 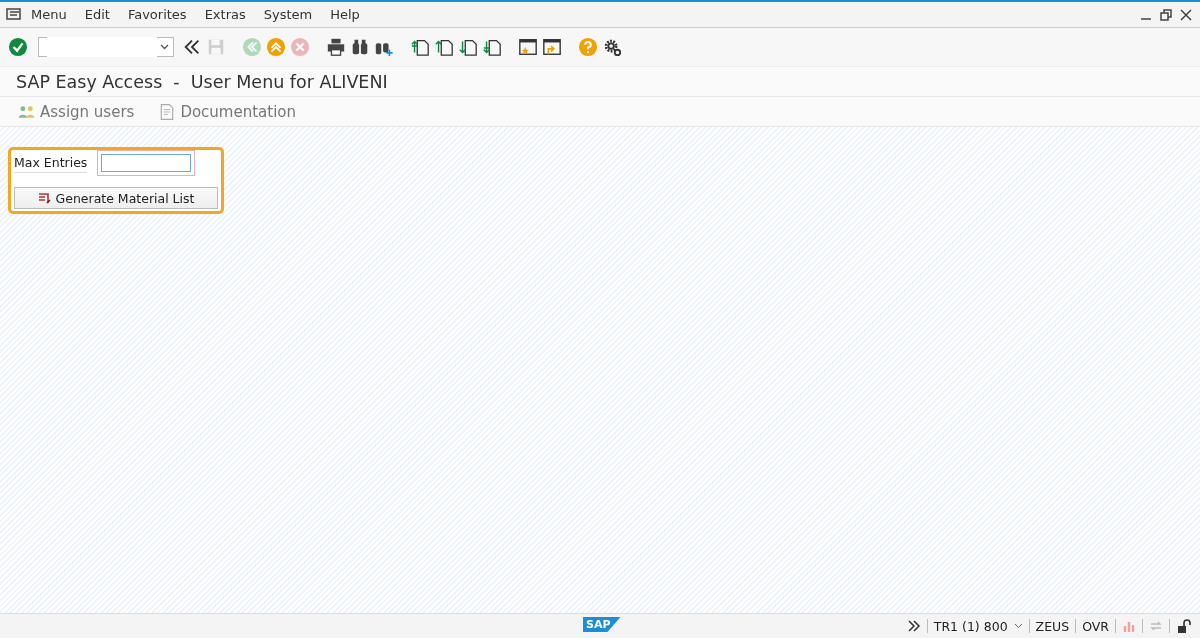 What do you see at coordinates (1166, 14) in the screenshot?
I see `restore-icon` at bounding box center [1166, 14].